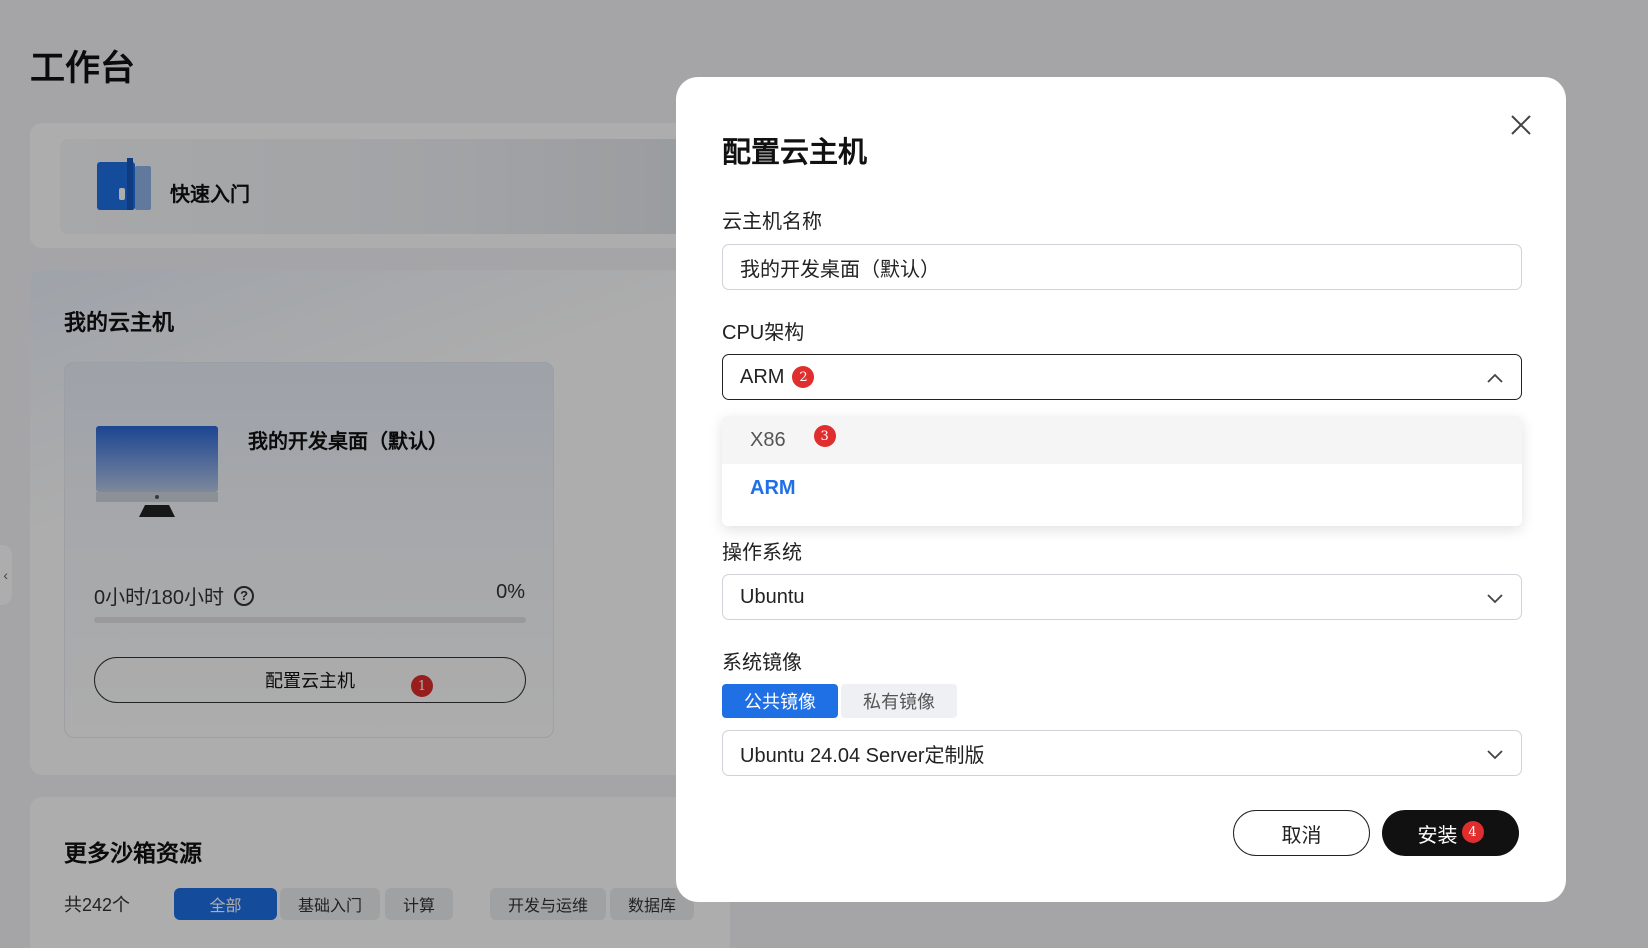 The image size is (1648, 948). I want to click on cpu-option-arm: ARM, so click(1122, 488).